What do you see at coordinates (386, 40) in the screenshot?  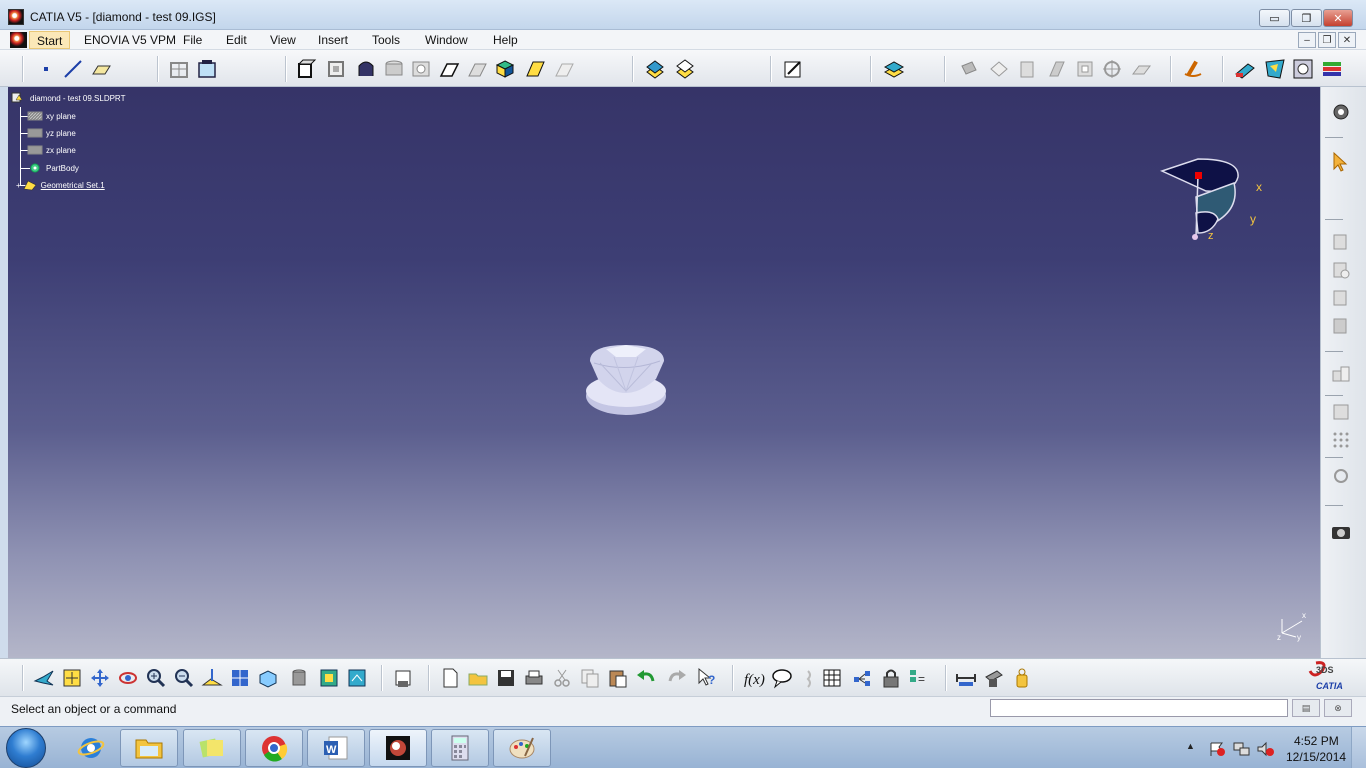 I see `menu-tools: Tools` at bounding box center [386, 40].